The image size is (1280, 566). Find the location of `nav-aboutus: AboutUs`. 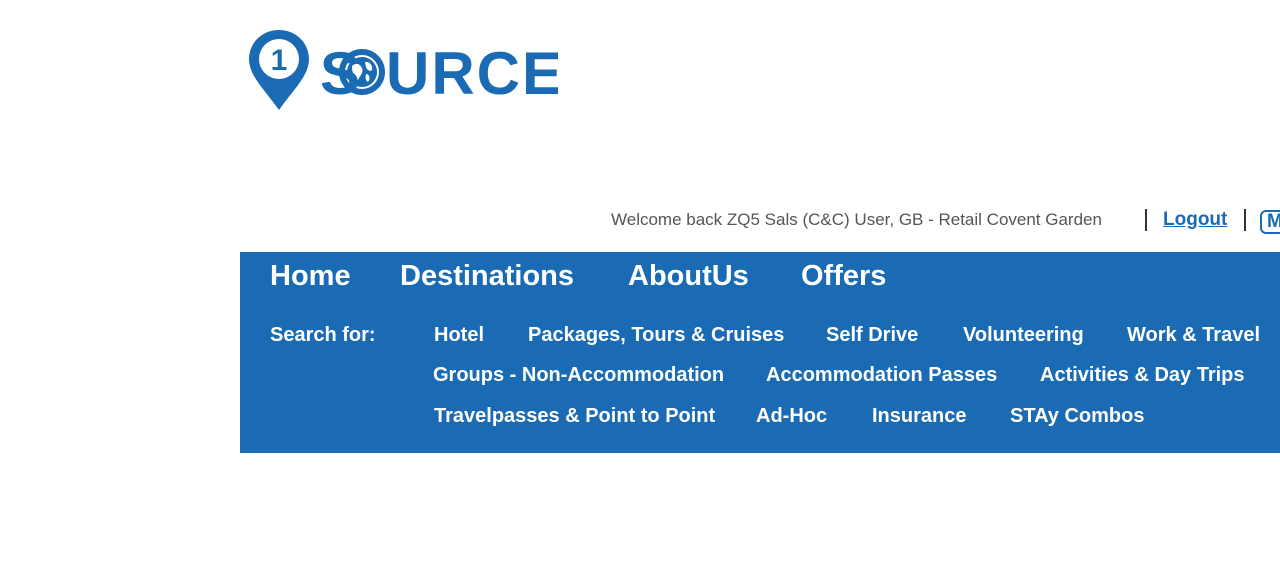

nav-aboutus: AboutUs is located at coordinates (688, 276).